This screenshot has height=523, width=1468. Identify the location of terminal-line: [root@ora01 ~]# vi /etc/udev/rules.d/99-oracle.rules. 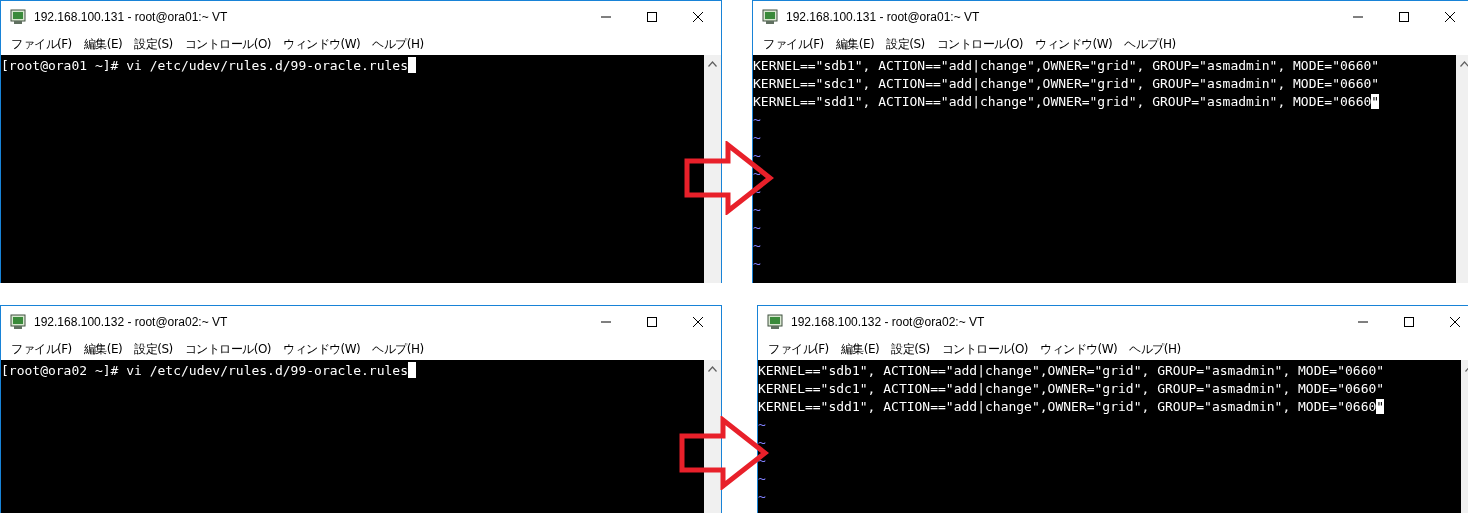
(208, 66).